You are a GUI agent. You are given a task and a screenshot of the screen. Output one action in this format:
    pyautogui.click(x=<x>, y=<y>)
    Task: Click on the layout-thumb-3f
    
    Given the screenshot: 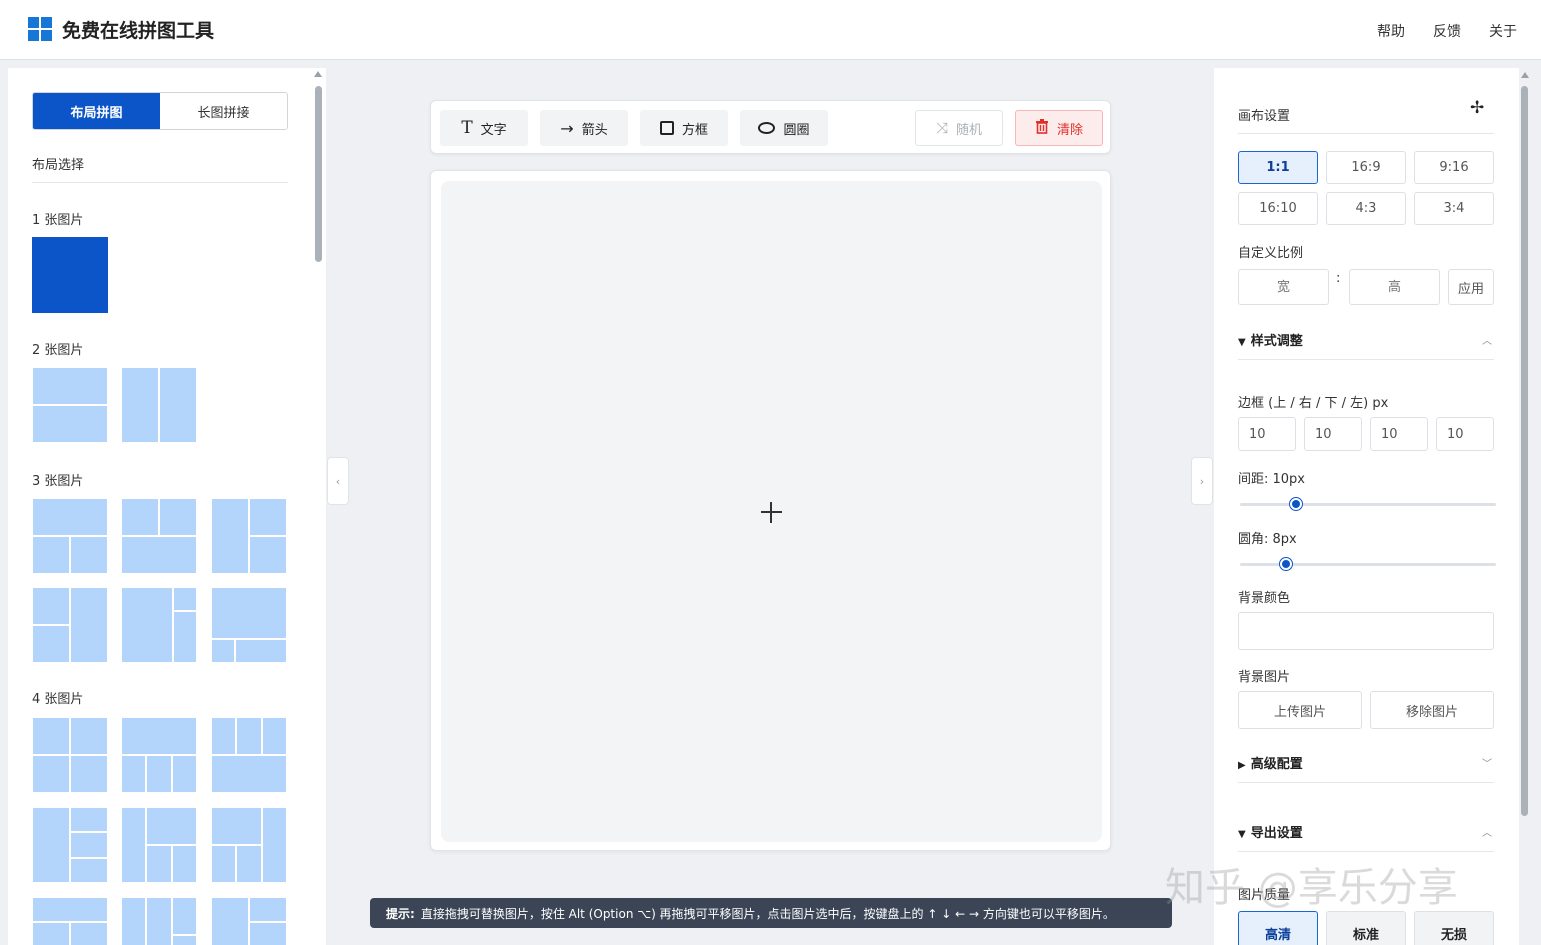 What is the action you would take?
    pyautogui.click(x=249, y=625)
    